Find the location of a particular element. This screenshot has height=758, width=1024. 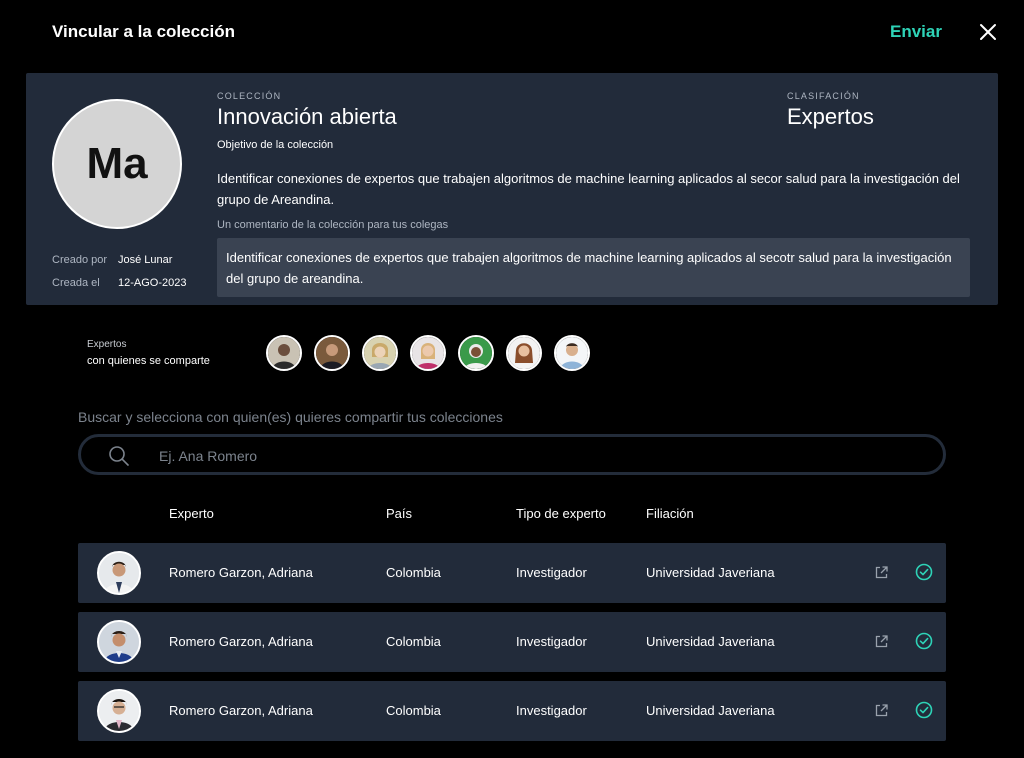

objective-label: Objetivo de la colección is located at coordinates (275, 145).